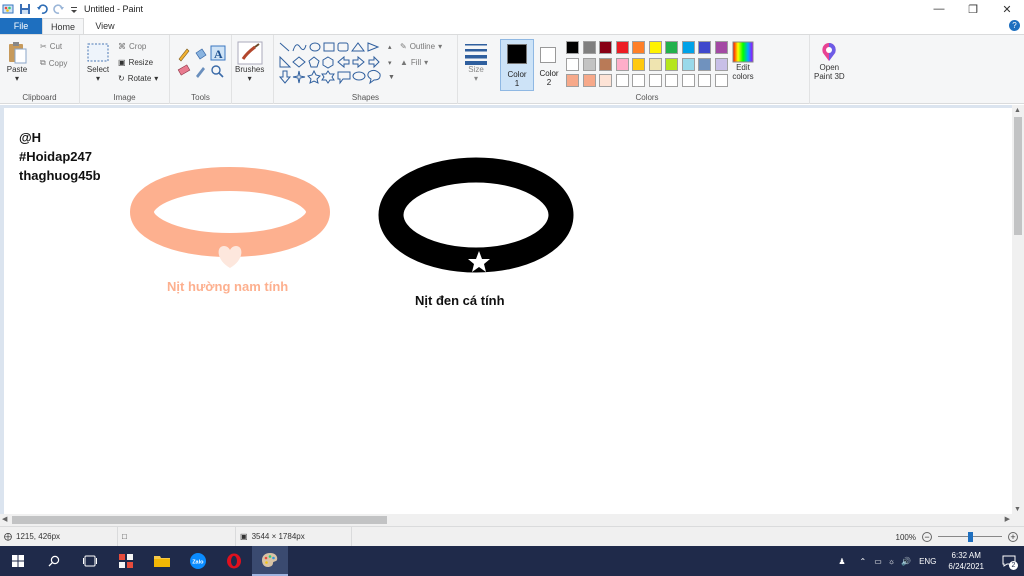  I want to click on scroll-right-icon: ▶, so click(1007, 519).